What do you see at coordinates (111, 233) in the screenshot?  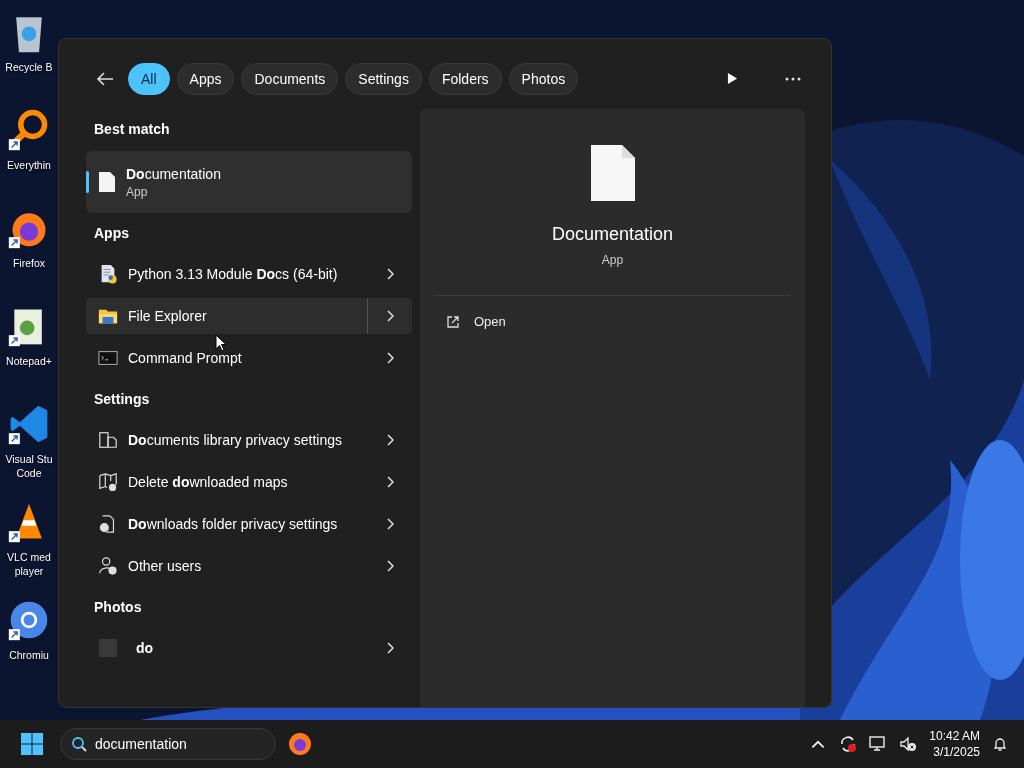 I see `section-heading: Apps` at bounding box center [111, 233].